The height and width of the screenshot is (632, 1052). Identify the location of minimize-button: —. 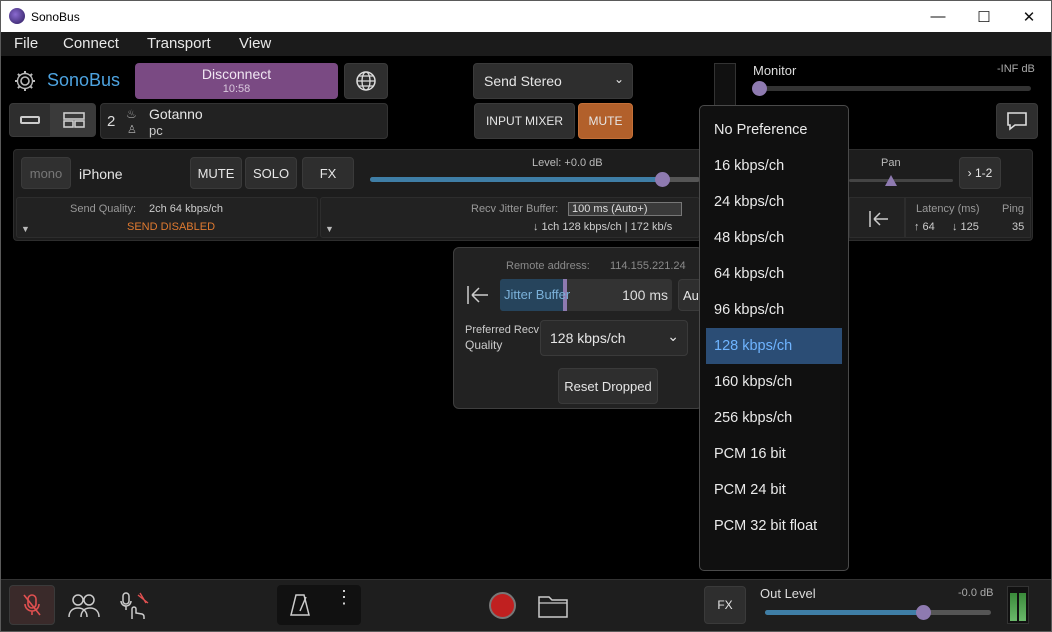
(938, 16).